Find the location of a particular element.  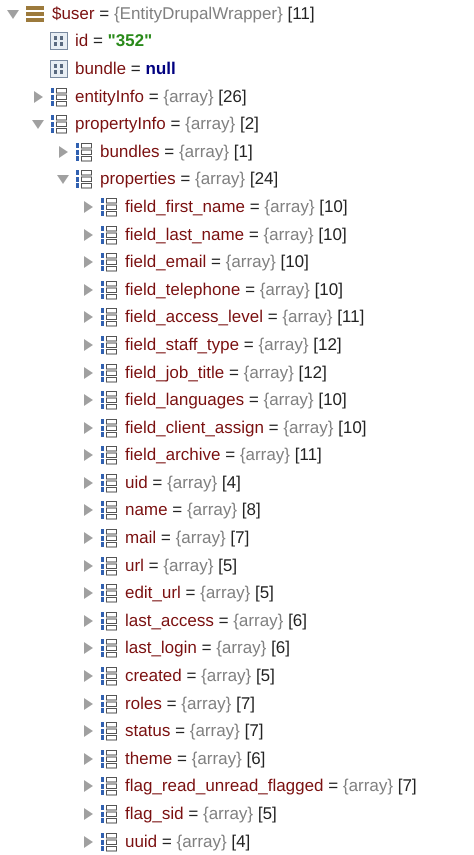

node-label: field_access_level = {array} [11] is located at coordinates (244, 317).